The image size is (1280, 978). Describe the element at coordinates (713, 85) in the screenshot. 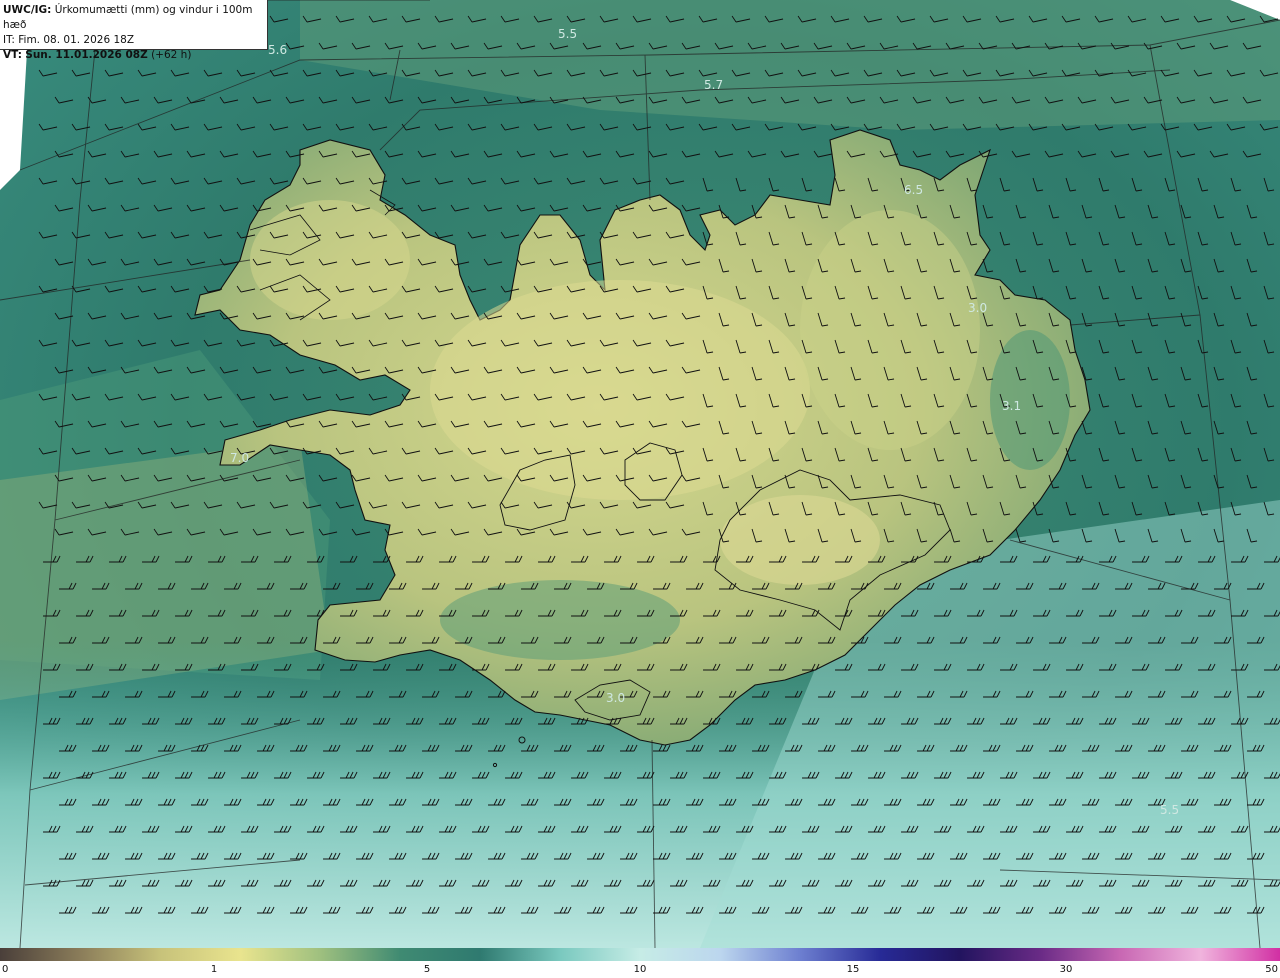

I see `max-label: 5.7` at that location.